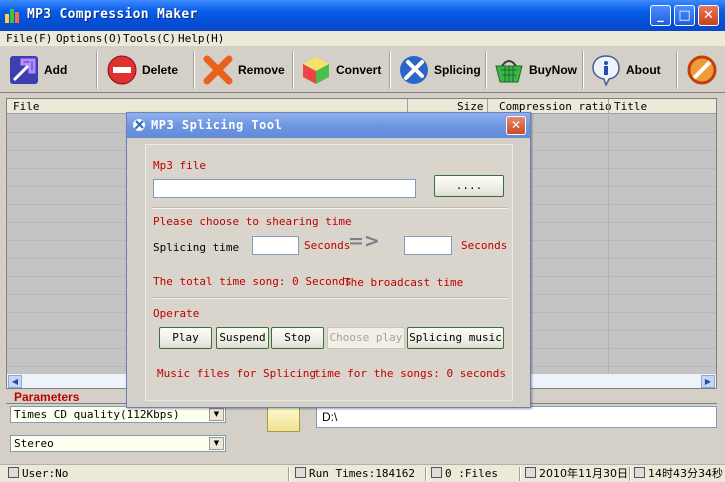 This screenshot has width=725, height=482. I want to click on files-icon, so click(436, 472).